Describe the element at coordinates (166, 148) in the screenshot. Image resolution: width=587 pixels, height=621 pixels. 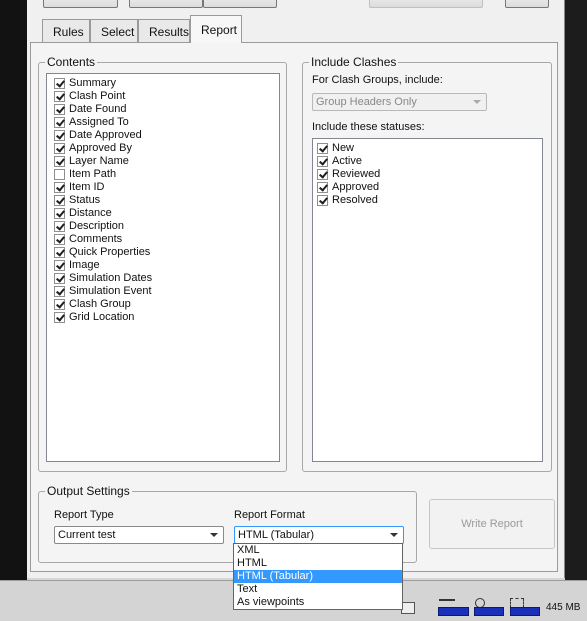
I see `list-item: Approved By` at that location.